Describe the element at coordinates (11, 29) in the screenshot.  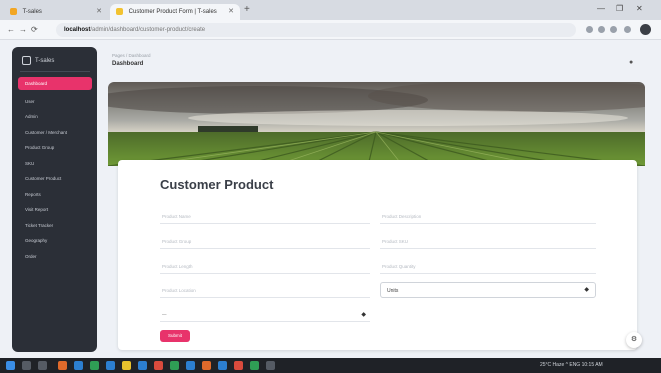
I see `back-icon: ←` at that location.